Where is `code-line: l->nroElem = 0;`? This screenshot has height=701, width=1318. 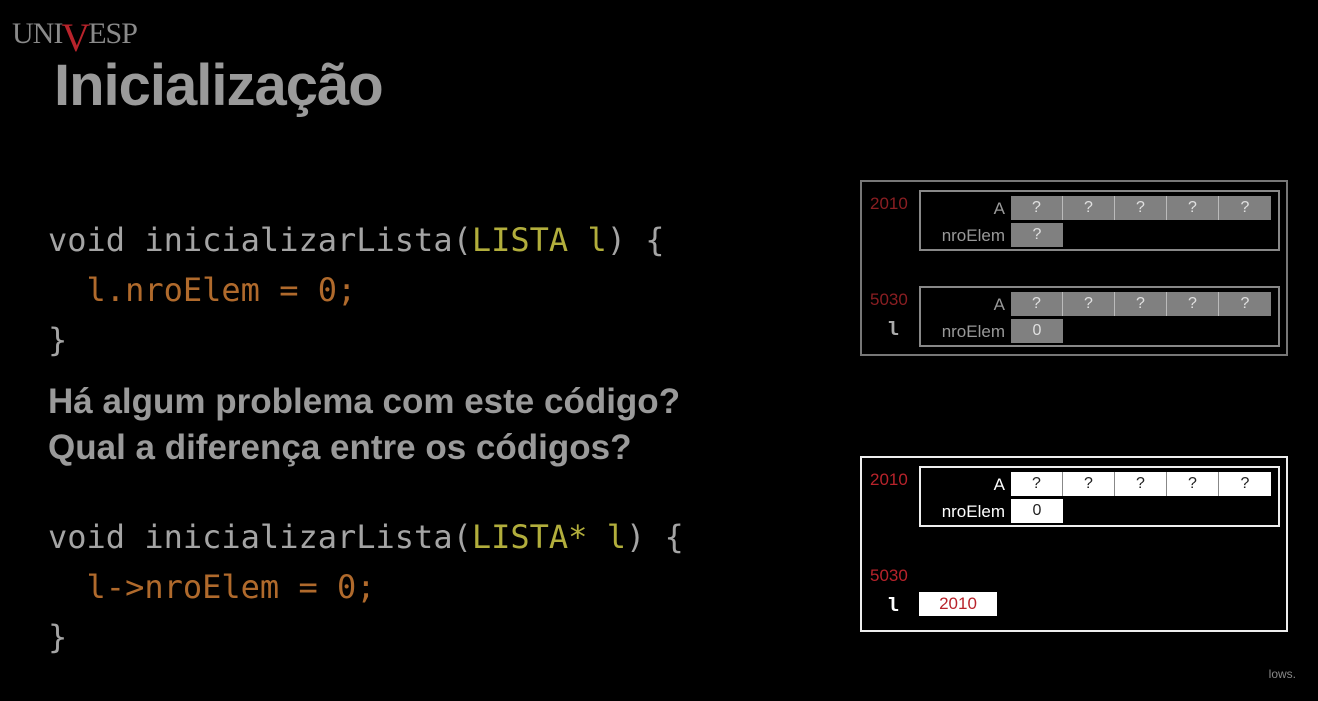
code-line: l->nroElem = 0; is located at coordinates (212, 587).